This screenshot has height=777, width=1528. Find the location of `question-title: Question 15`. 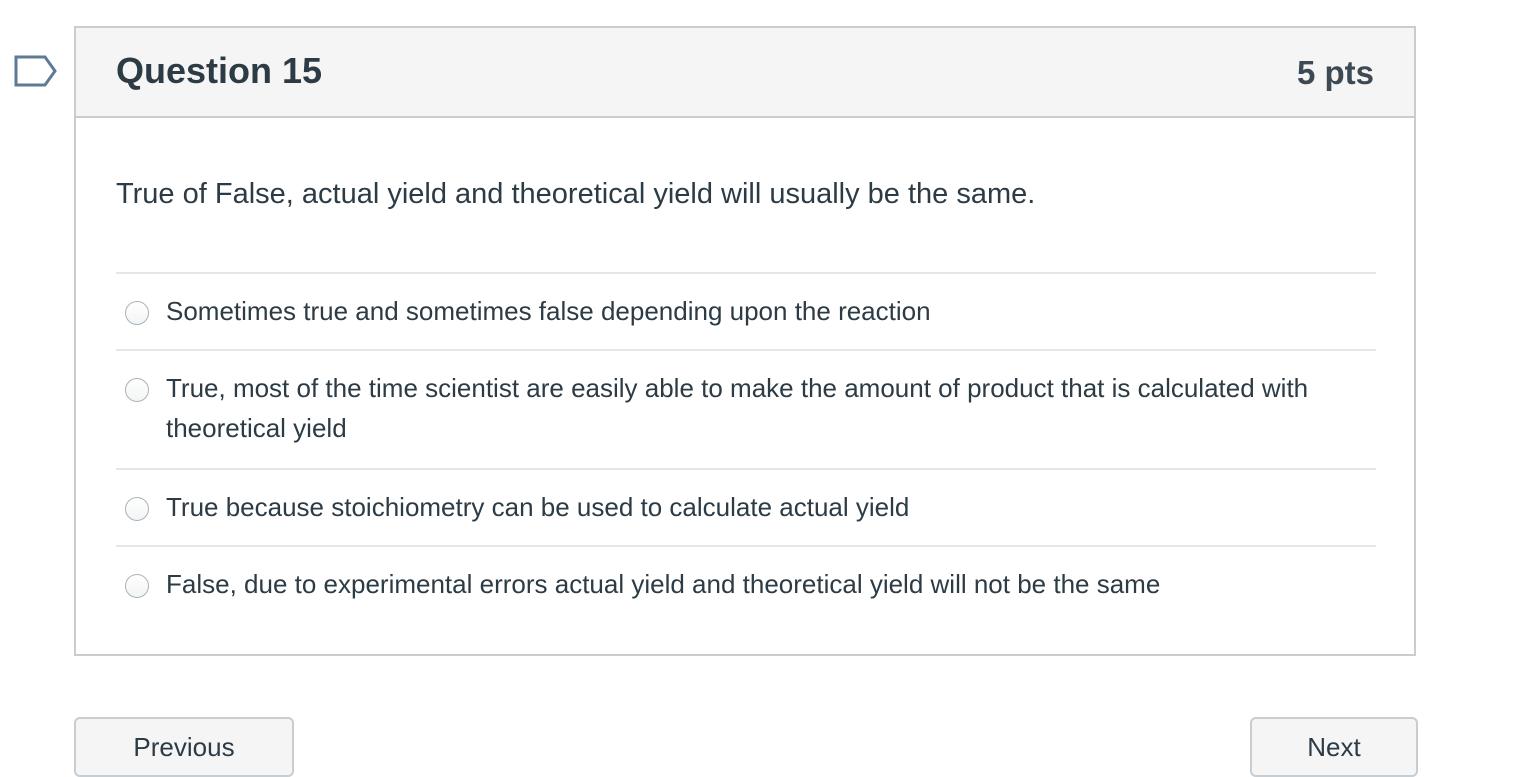

question-title: Question 15 is located at coordinates (219, 70).